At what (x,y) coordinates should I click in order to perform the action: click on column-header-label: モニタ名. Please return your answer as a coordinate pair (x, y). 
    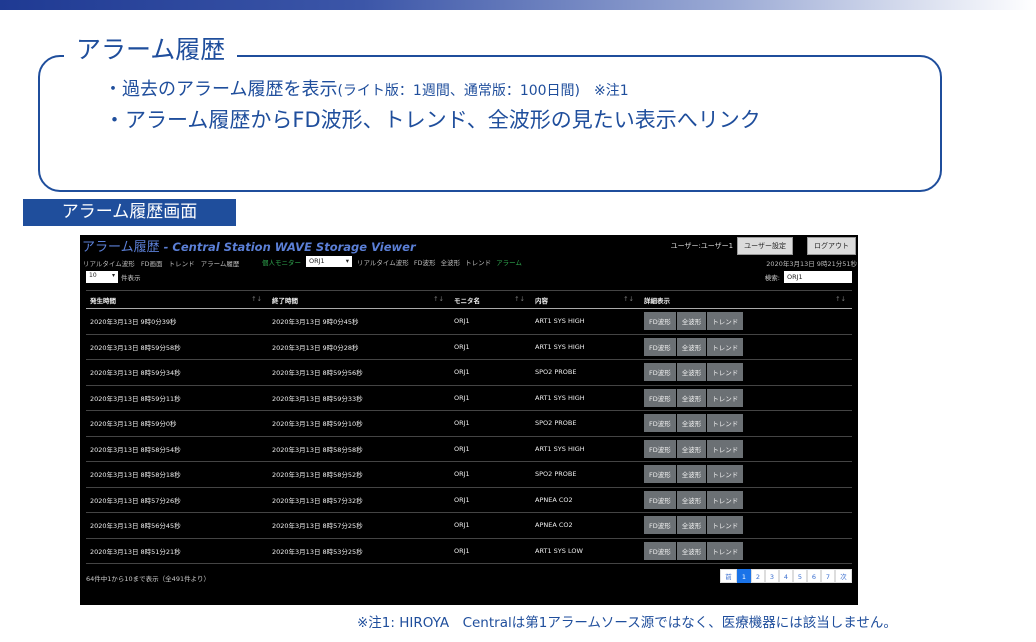
    Looking at the image, I should click on (467, 300).